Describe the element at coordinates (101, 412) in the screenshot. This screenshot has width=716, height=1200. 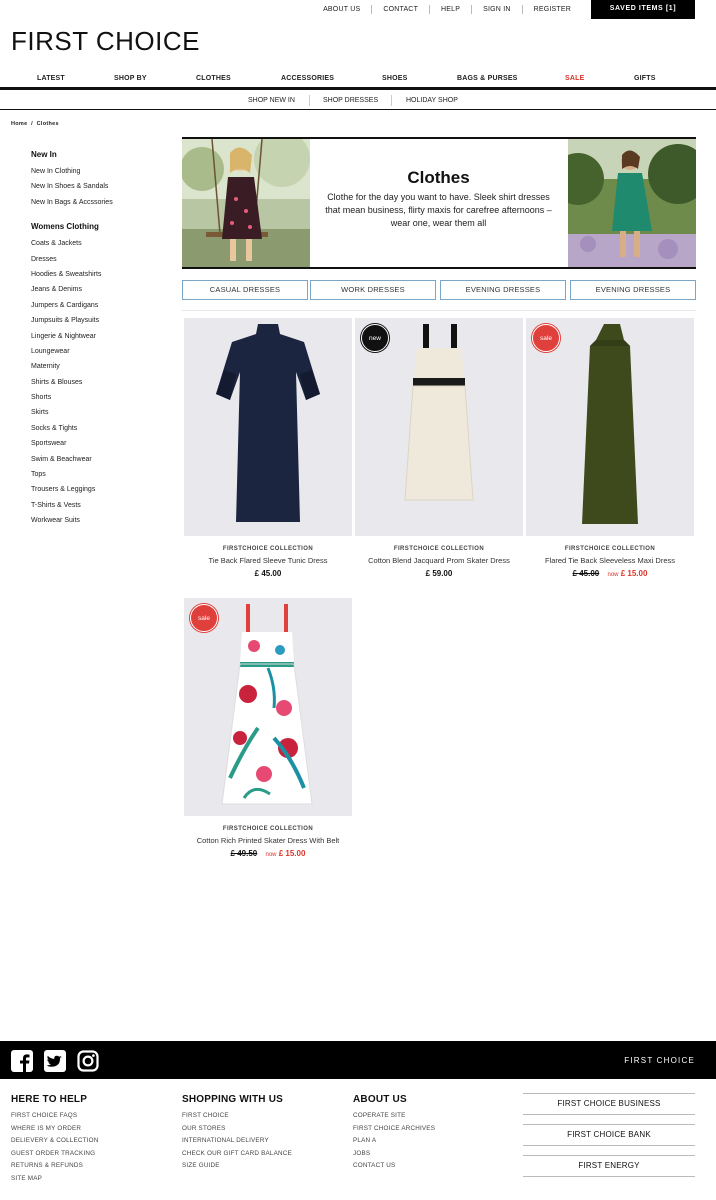
I see `sidebar-item: Skirts` at that location.